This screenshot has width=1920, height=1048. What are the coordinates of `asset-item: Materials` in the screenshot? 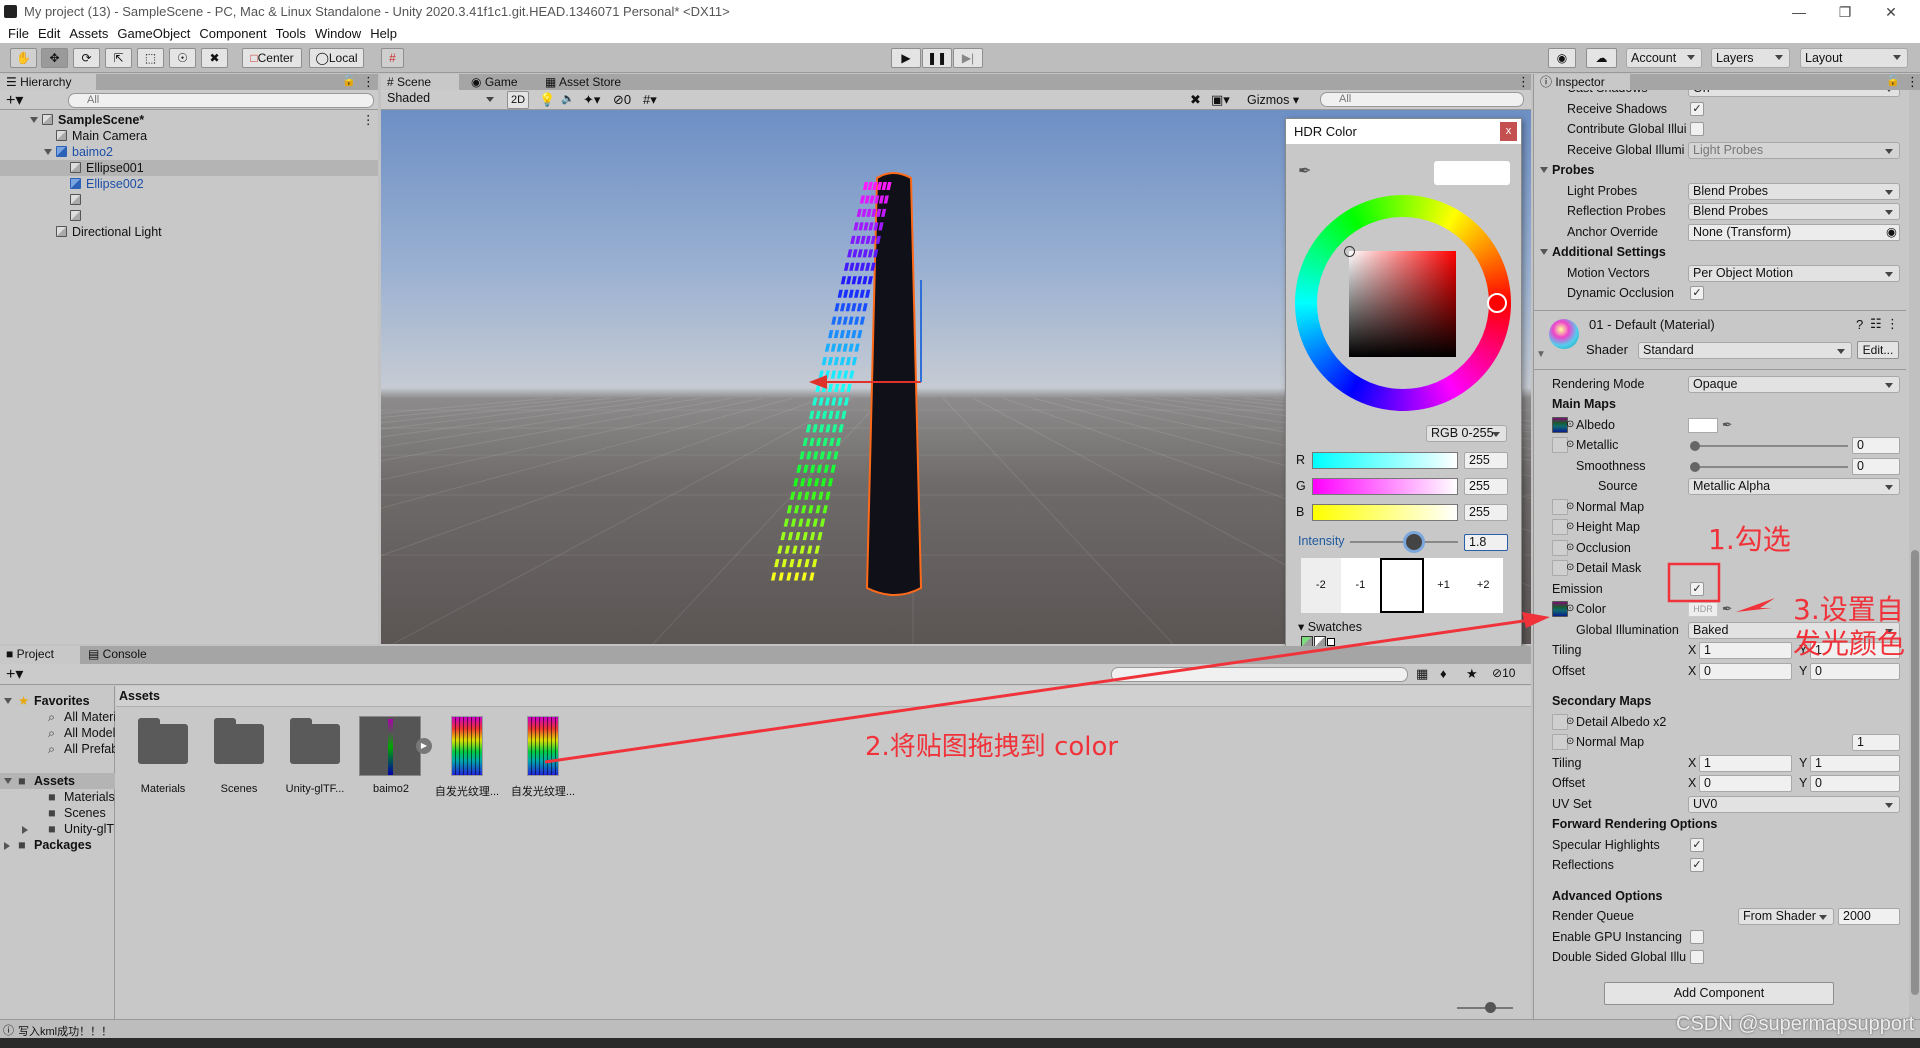 It's located at (163, 753).